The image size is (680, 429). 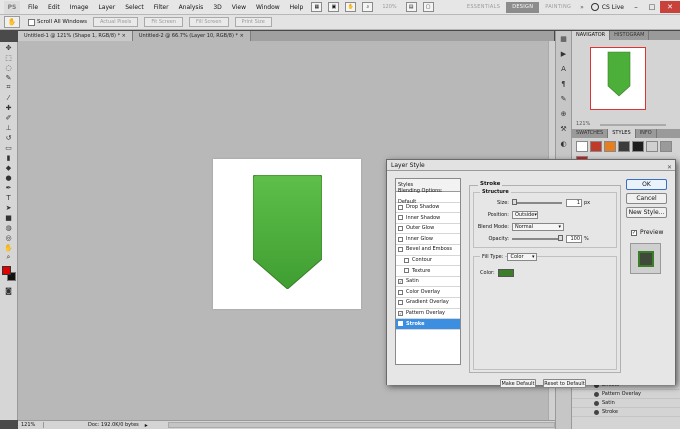 I want to click on document-canvas, so click(x=287, y=234).